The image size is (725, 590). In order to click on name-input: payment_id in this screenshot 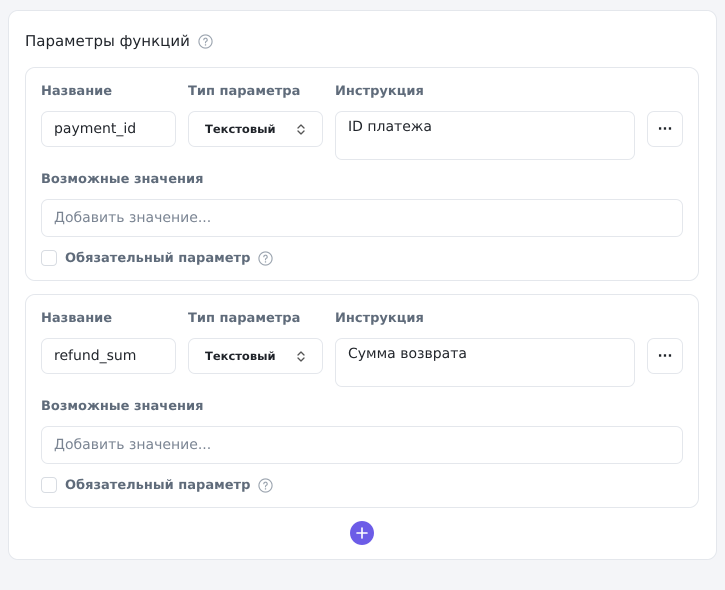, I will do `click(108, 129)`.